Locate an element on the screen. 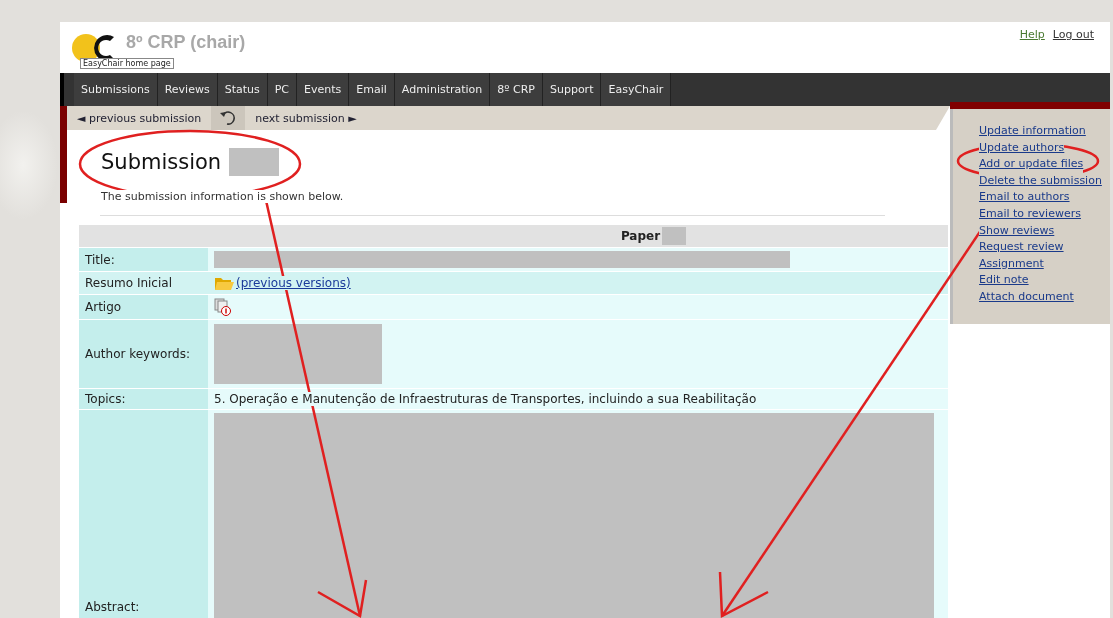  conference-title: 8º CRP (chair) is located at coordinates (186, 42).